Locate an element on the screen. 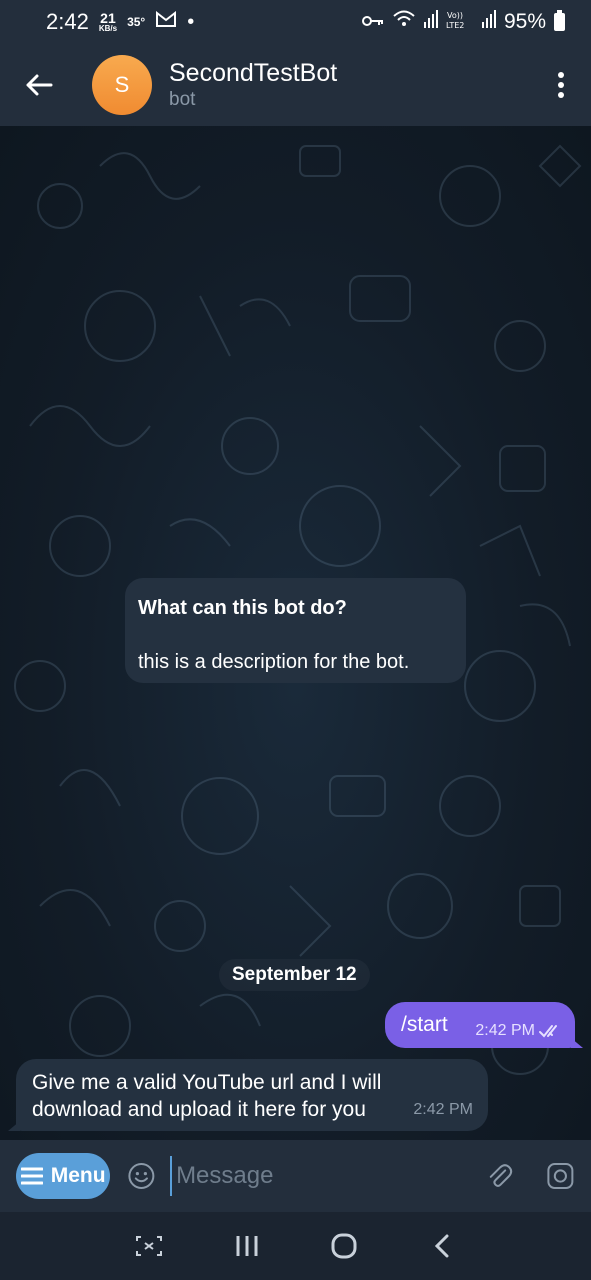  more-vertical-icon is located at coordinates (561, 85).